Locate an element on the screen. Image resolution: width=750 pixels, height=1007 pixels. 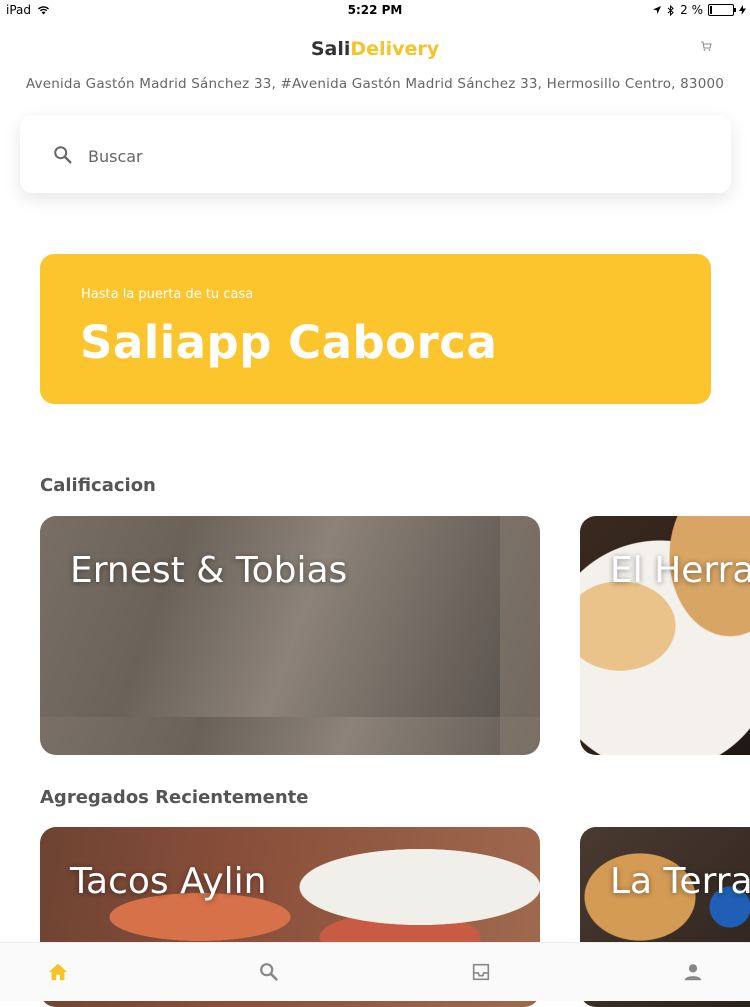
restaurant-name: Tacos Aylin is located at coordinates (168, 881).